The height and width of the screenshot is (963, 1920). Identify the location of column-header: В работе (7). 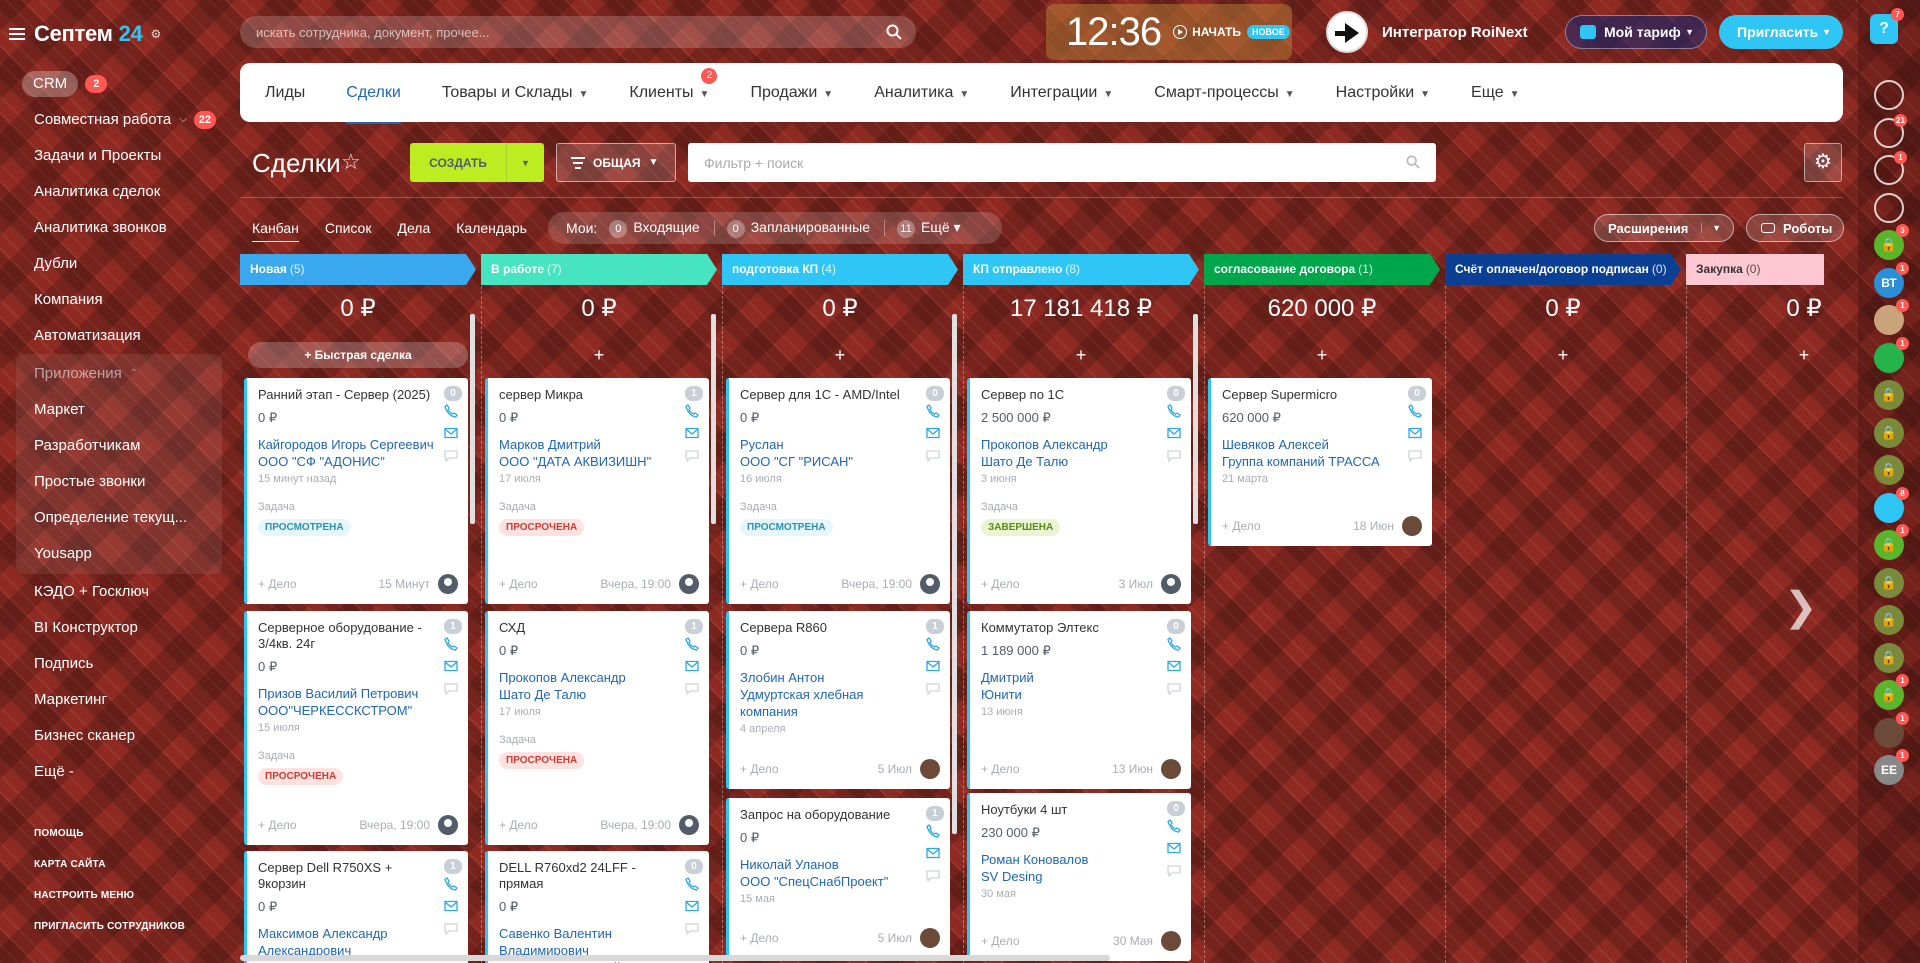
(599, 269).